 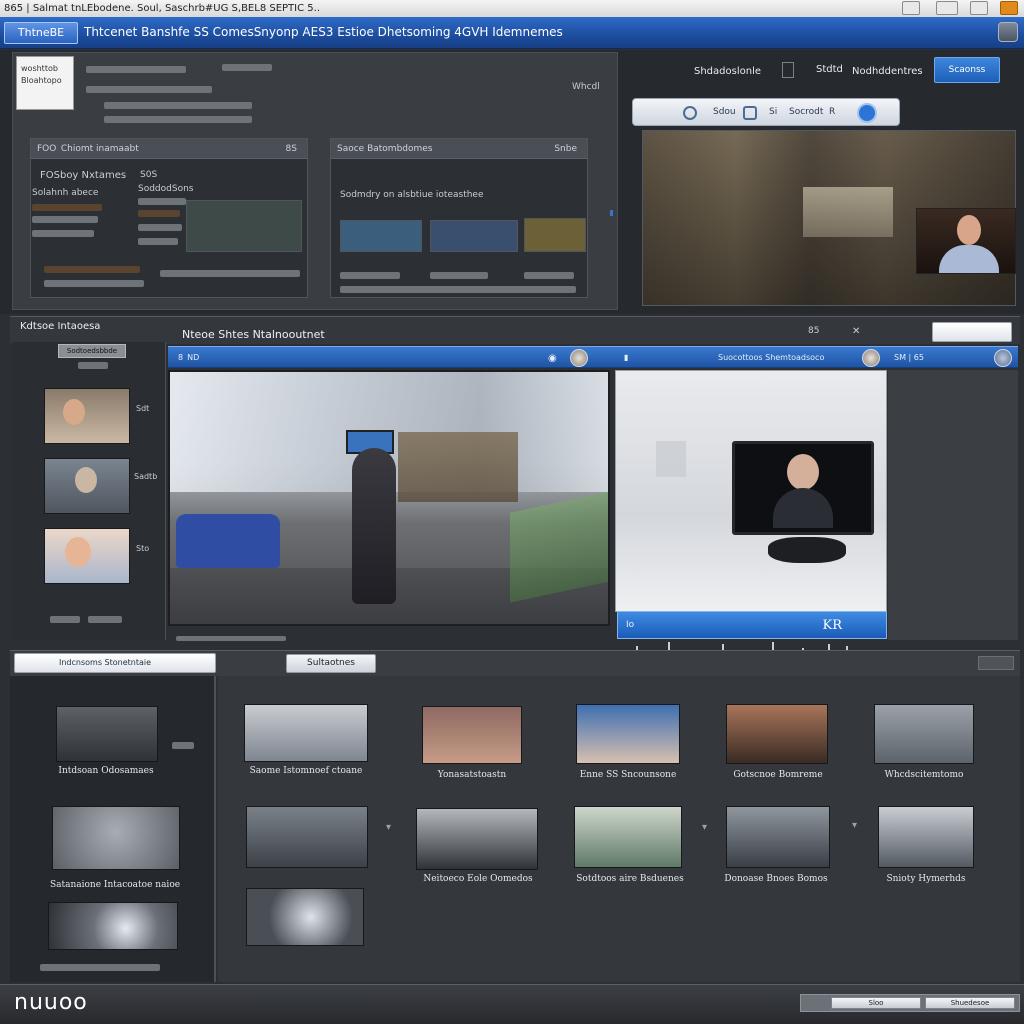 I want to click on participant-filter-button: Sodtoedsbbde, so click(x=92, y=351).